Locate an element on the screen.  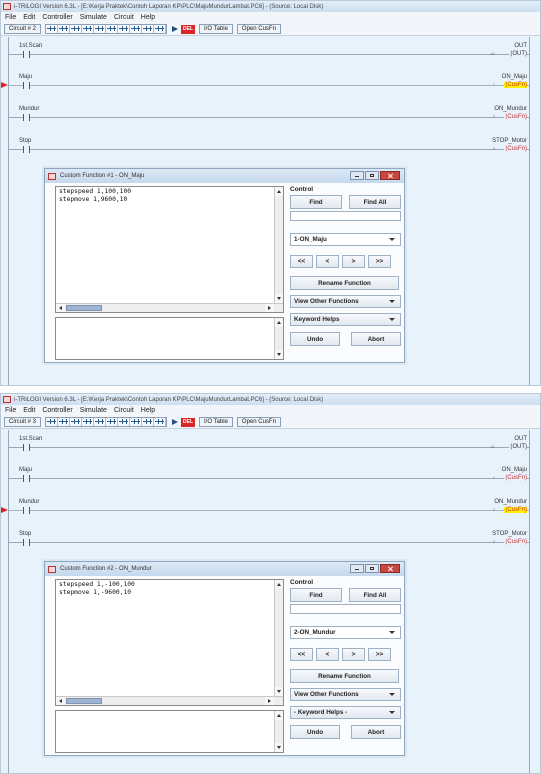
rung-4: Stop STOP_Motor 3 (CusFn) is located at coordinates (269, 148).